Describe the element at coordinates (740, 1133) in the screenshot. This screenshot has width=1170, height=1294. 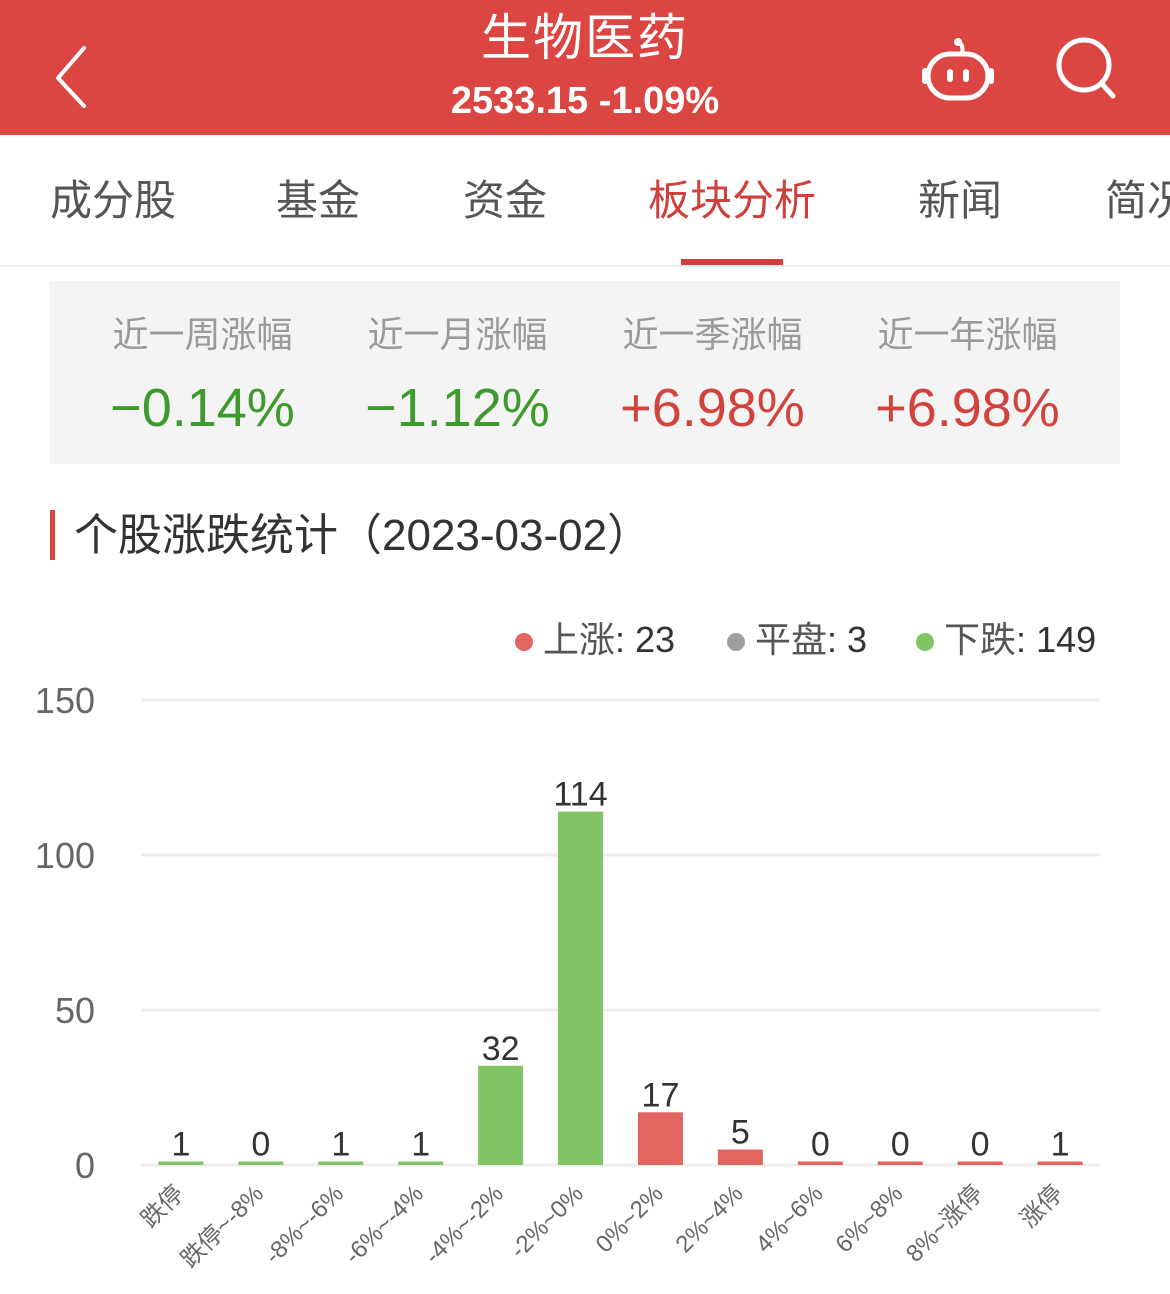
I see `bar-value-label: 5` at that location.